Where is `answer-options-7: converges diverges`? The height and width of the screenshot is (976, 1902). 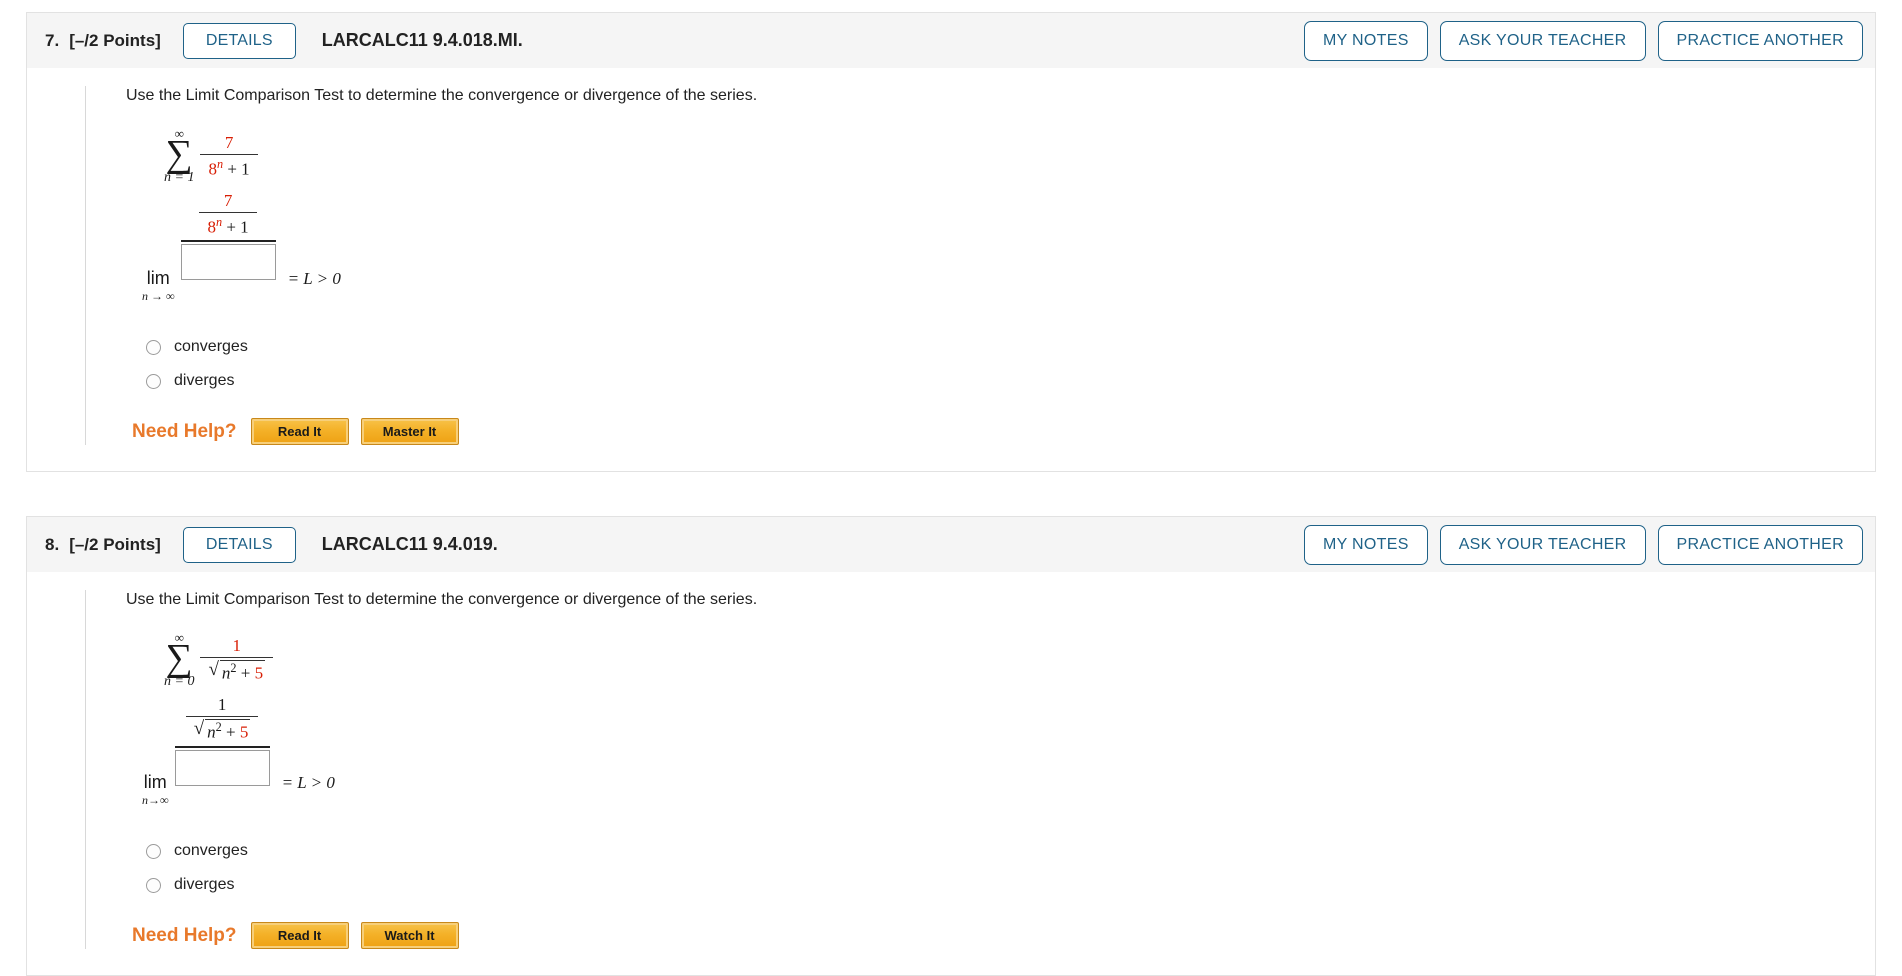 answer-options-7: converges diverges is located at coordinates (1010, 364).